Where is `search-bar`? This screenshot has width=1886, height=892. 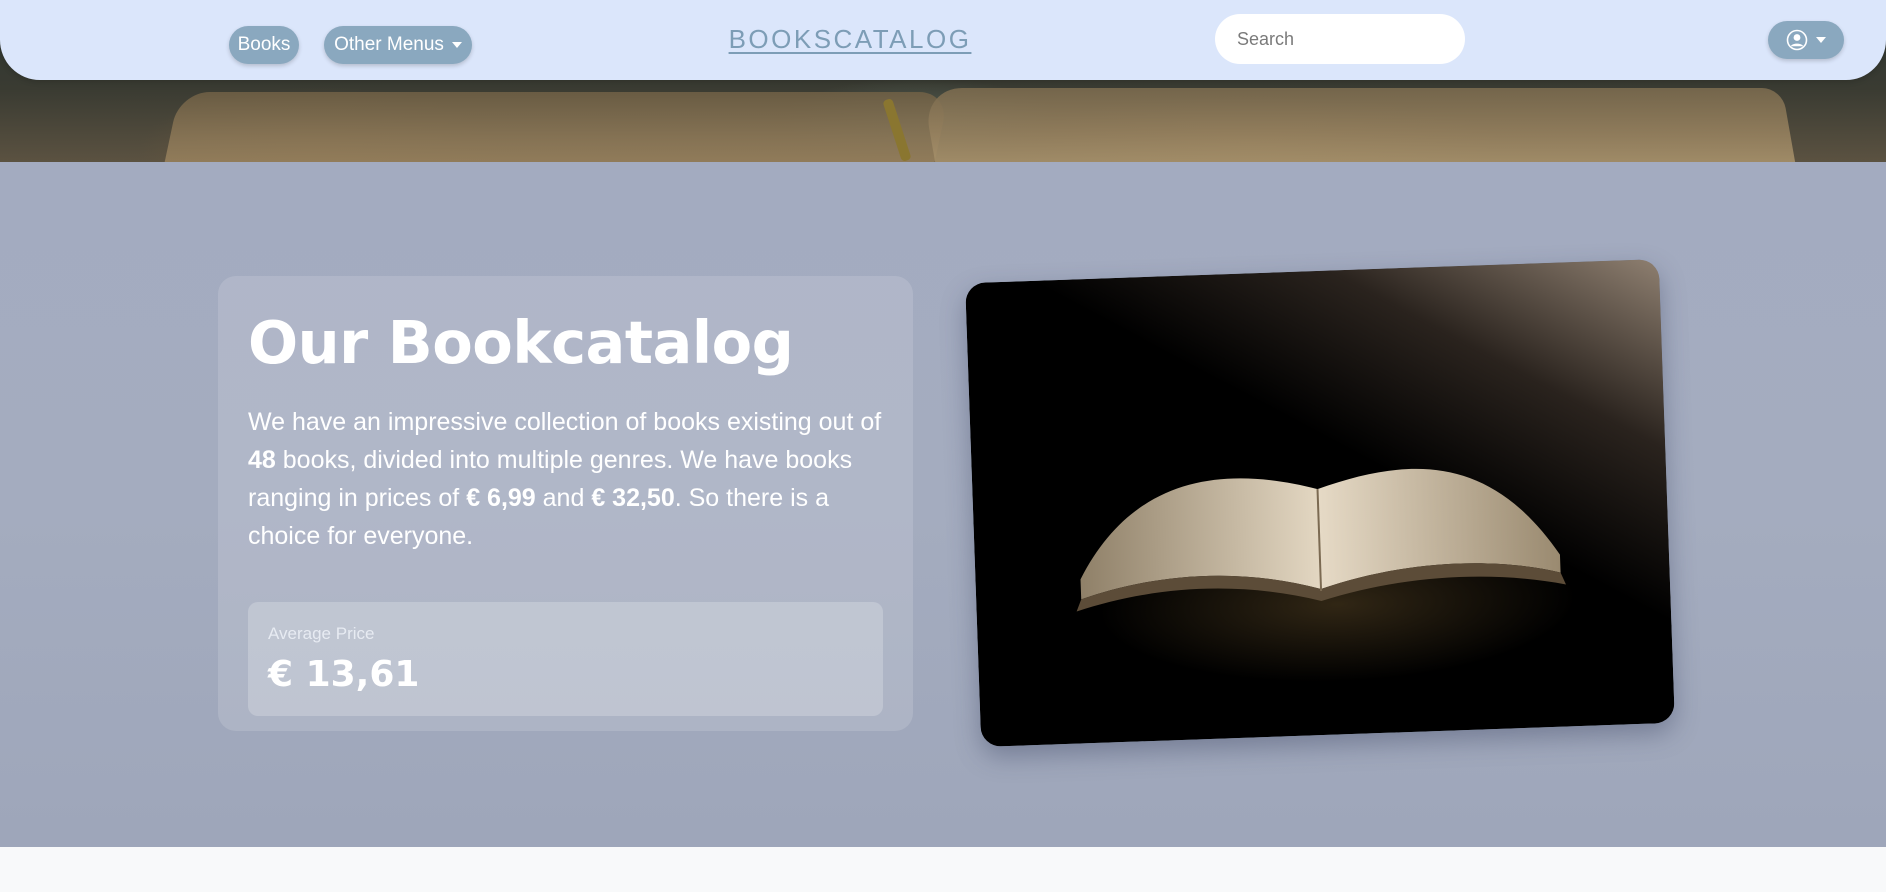 search-bar is located at coordinates (1342, 39).